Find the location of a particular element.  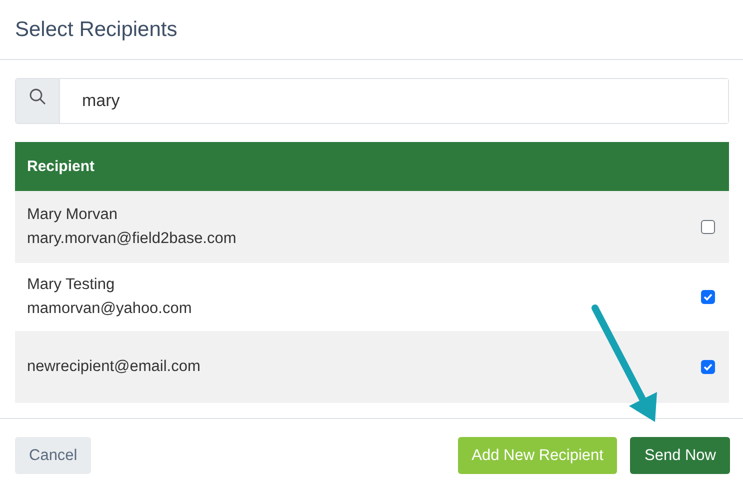

cancel-button: Cancel is located at coordinates (53, 455).